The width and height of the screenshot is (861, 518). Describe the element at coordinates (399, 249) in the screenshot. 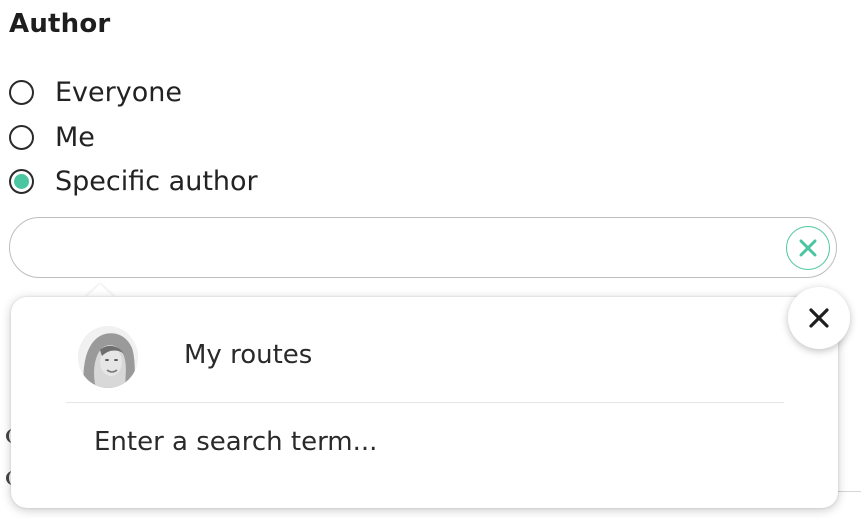

I see `author-search-input` at that location.